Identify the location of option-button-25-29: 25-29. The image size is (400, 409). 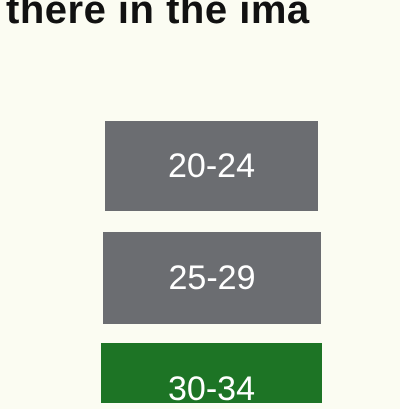
(212, 278).